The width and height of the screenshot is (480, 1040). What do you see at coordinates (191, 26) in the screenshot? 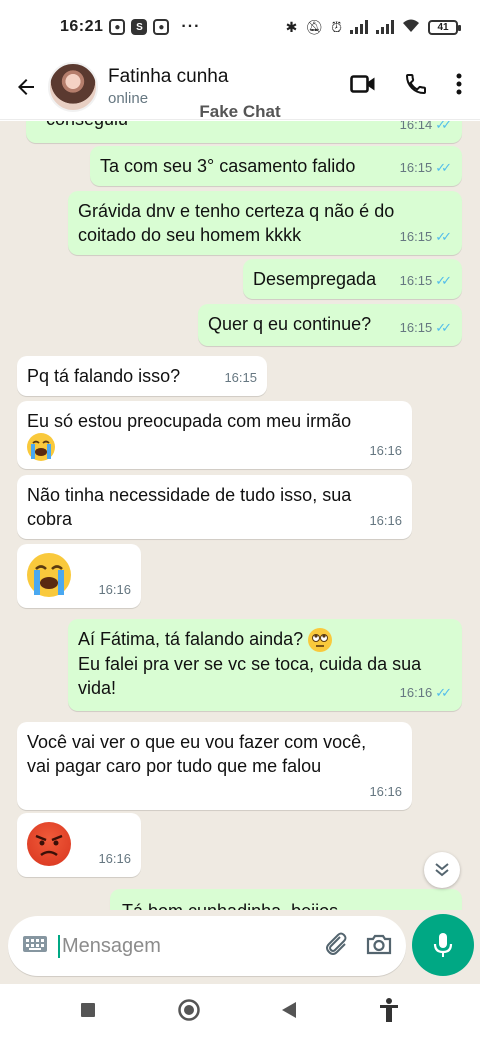
I see `more-notifications-icon: ···` at bounding box center [191, 26].